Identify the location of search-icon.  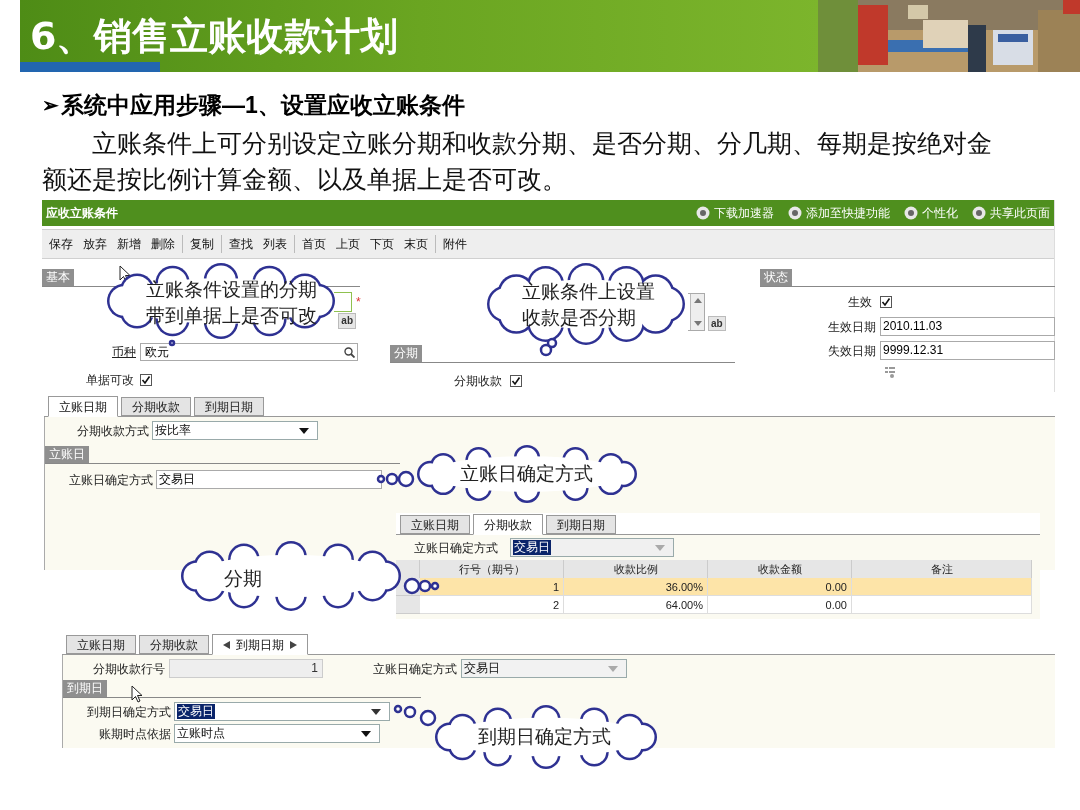
(349, 352).